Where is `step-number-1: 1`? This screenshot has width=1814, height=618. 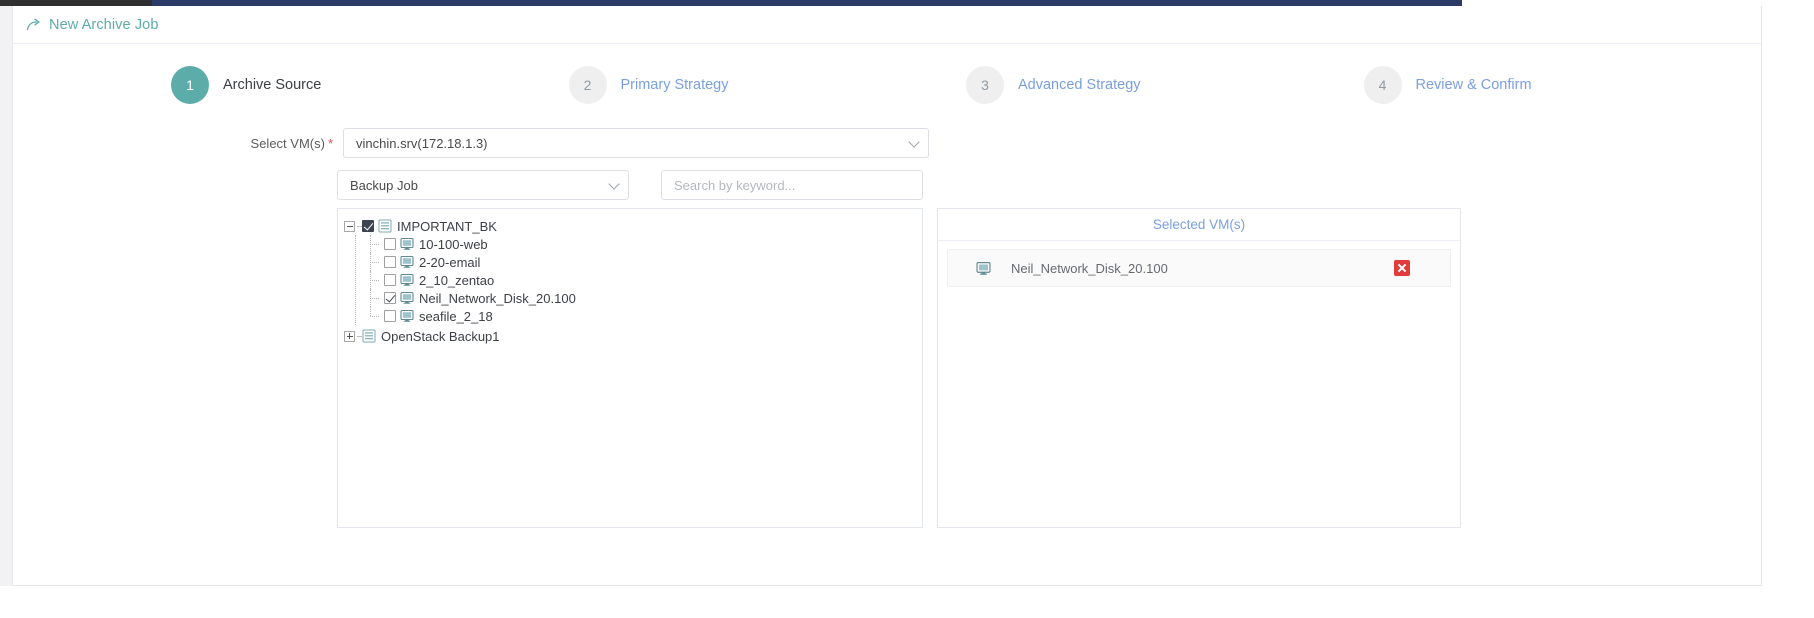 step-number-1: 1 is located at coordinates (190, 85).